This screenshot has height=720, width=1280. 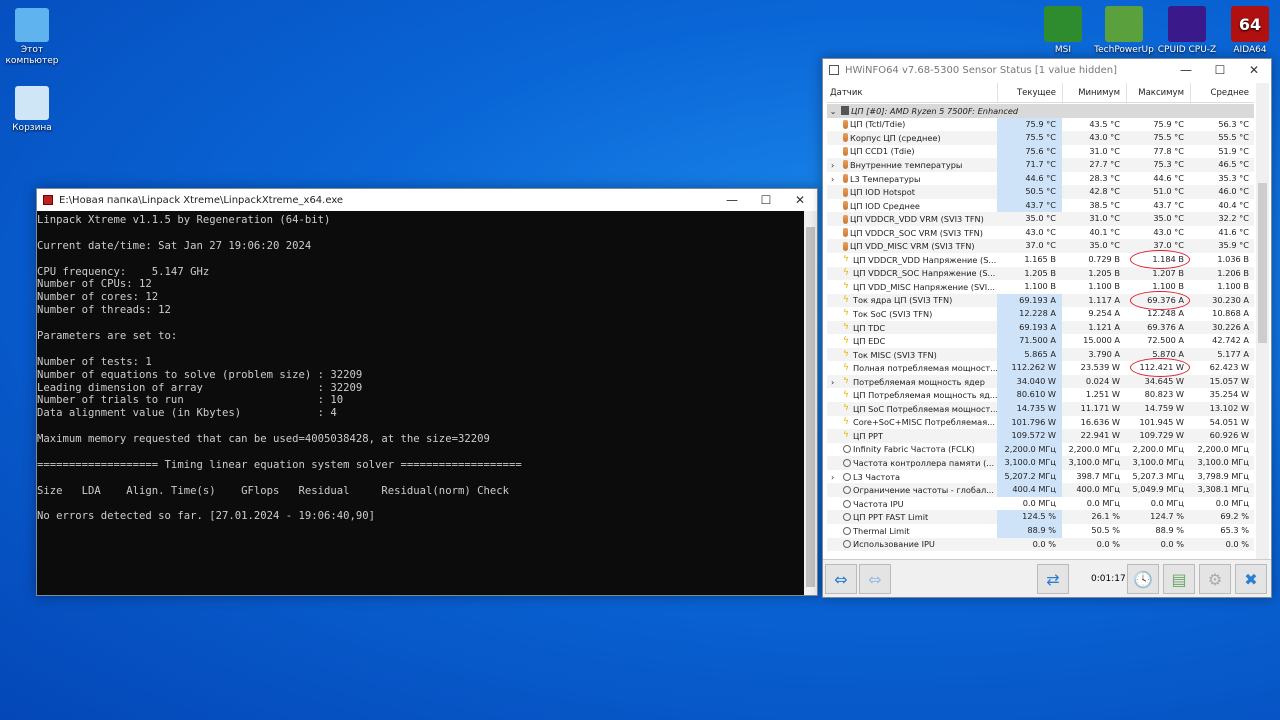 I want to click on desktop-icon-msi: MSI, so click(x=1063, y=31).